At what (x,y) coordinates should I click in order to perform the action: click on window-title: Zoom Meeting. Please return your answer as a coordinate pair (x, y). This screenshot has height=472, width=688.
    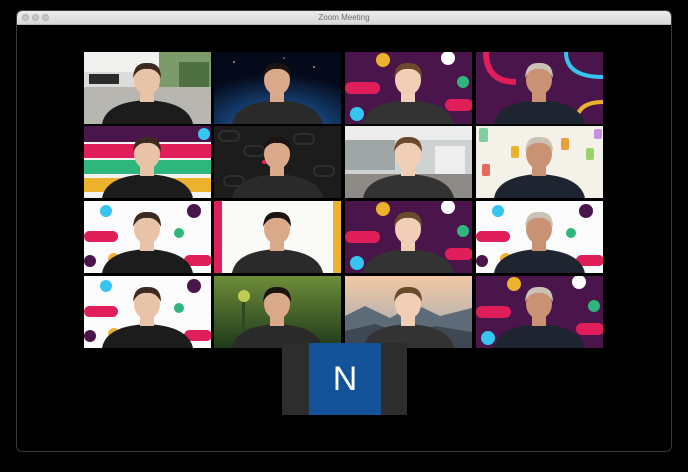
    Looking at the image, I should click on (344, 17).